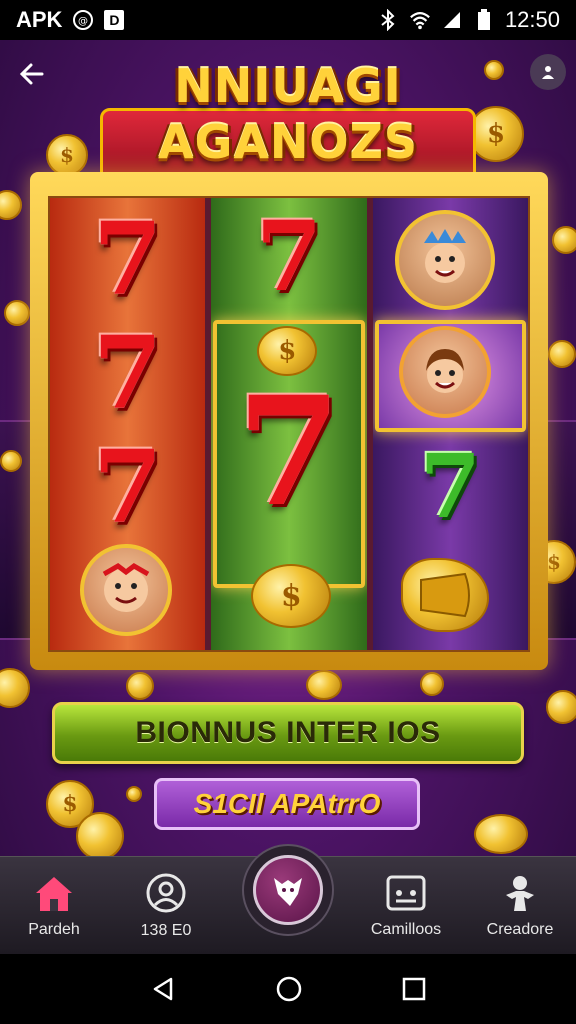 Image resolution: width=576 pixels, height=1024 pixels. I want to click on system-navigation-bar, so click(288, 989).